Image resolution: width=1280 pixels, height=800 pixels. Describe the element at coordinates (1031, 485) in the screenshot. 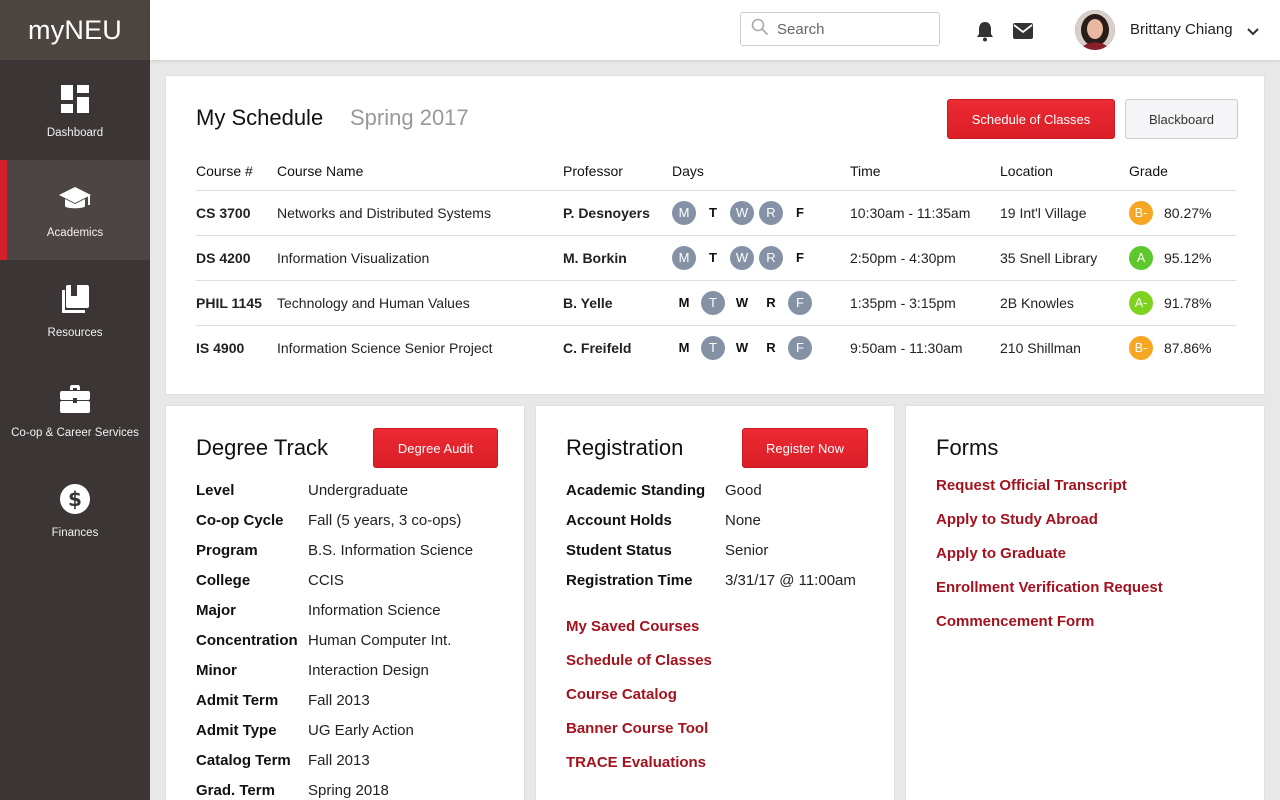

I see `form-link: Request Official Transcript` at that location.